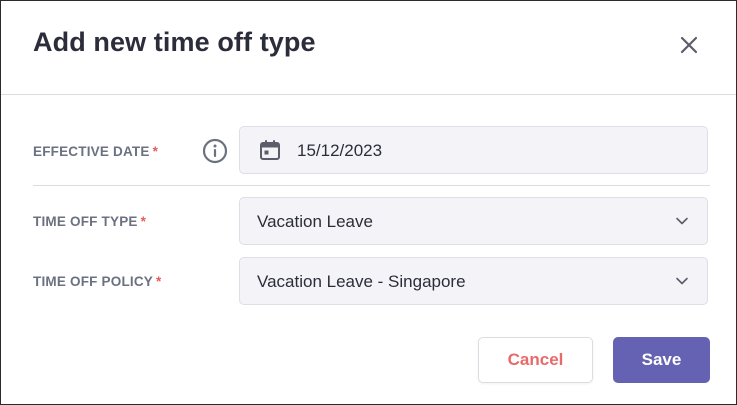 This screenshot has width=737, height=405. Describe the element at coordinates (270, 150) in the screenshot. I see `calendar-icon` at that location.